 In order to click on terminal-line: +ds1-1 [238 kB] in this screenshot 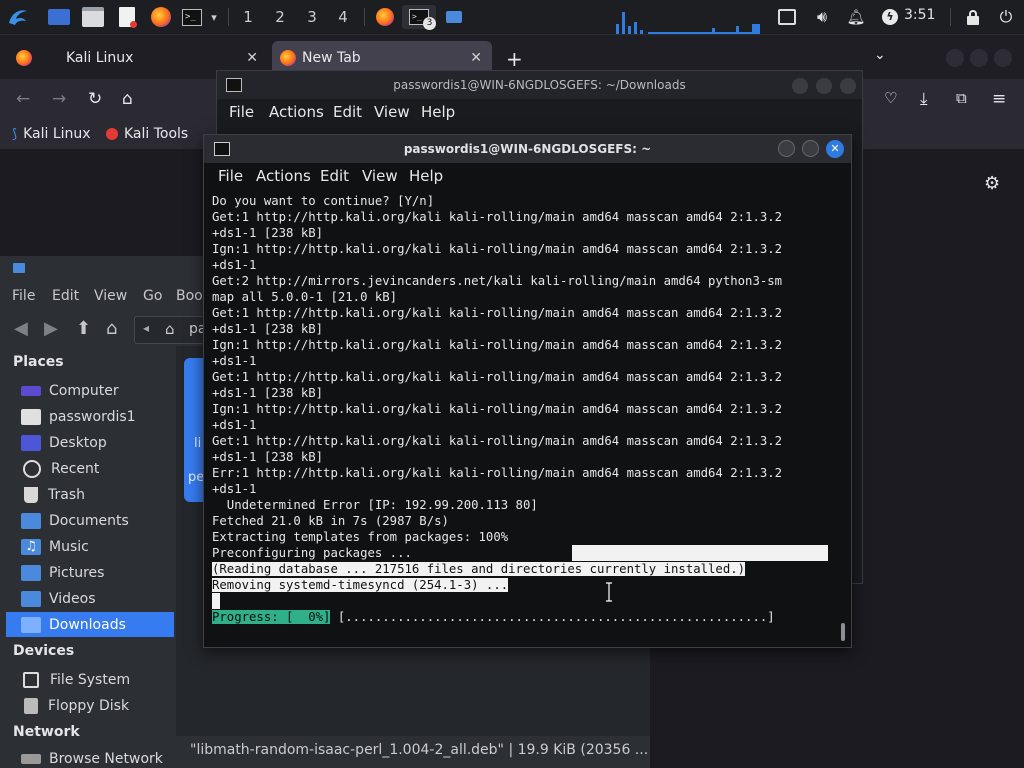, I will do `click(268, 457)`.